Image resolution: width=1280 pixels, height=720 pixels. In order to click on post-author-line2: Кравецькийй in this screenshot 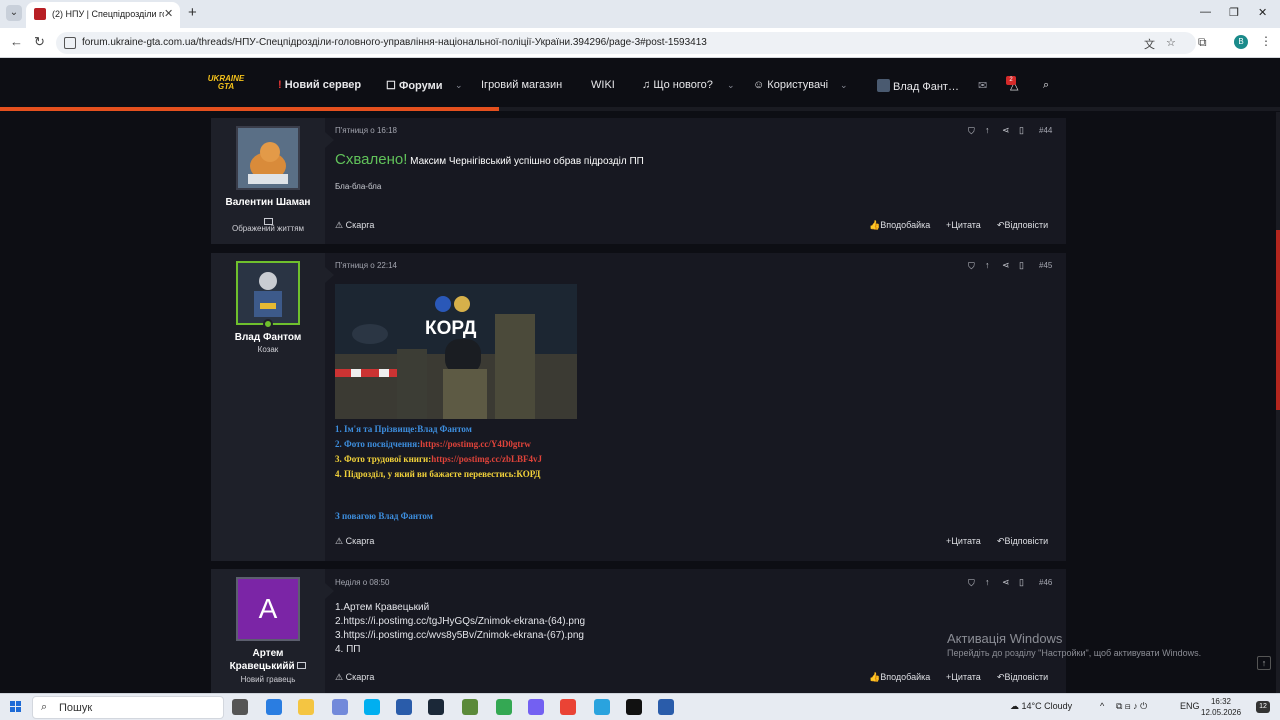, I will do `click(268, 666)`.